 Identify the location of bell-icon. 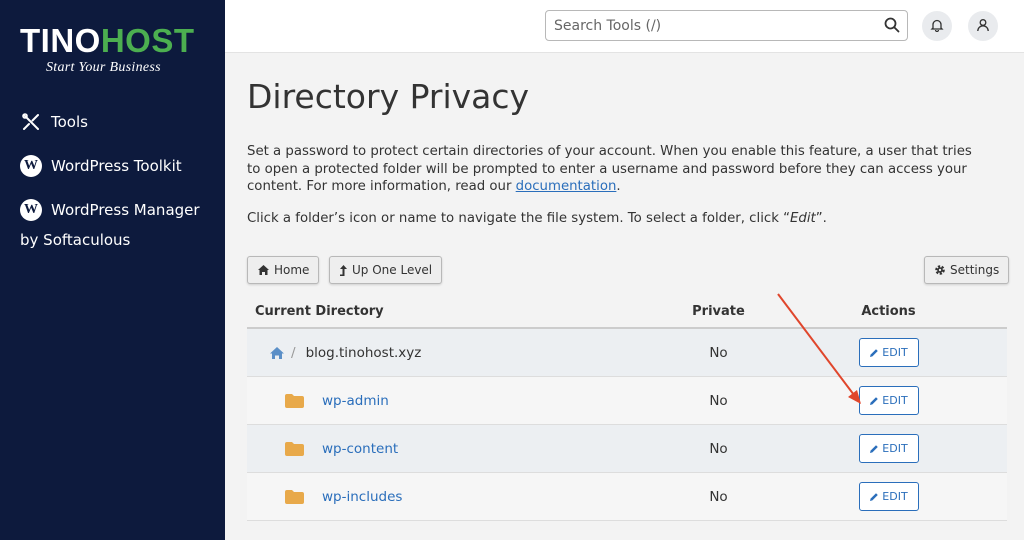
(937, 26).